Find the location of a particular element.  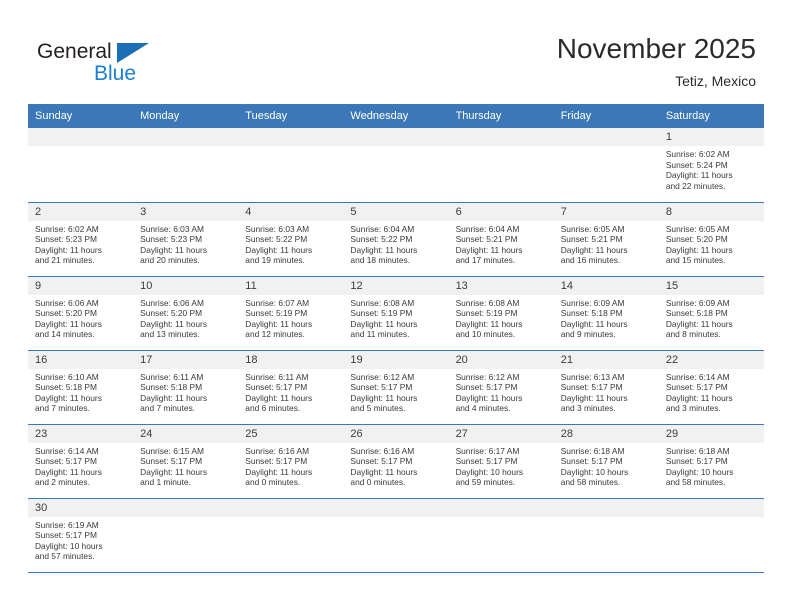

day-number: 16 is located at coordinates (81, 359).